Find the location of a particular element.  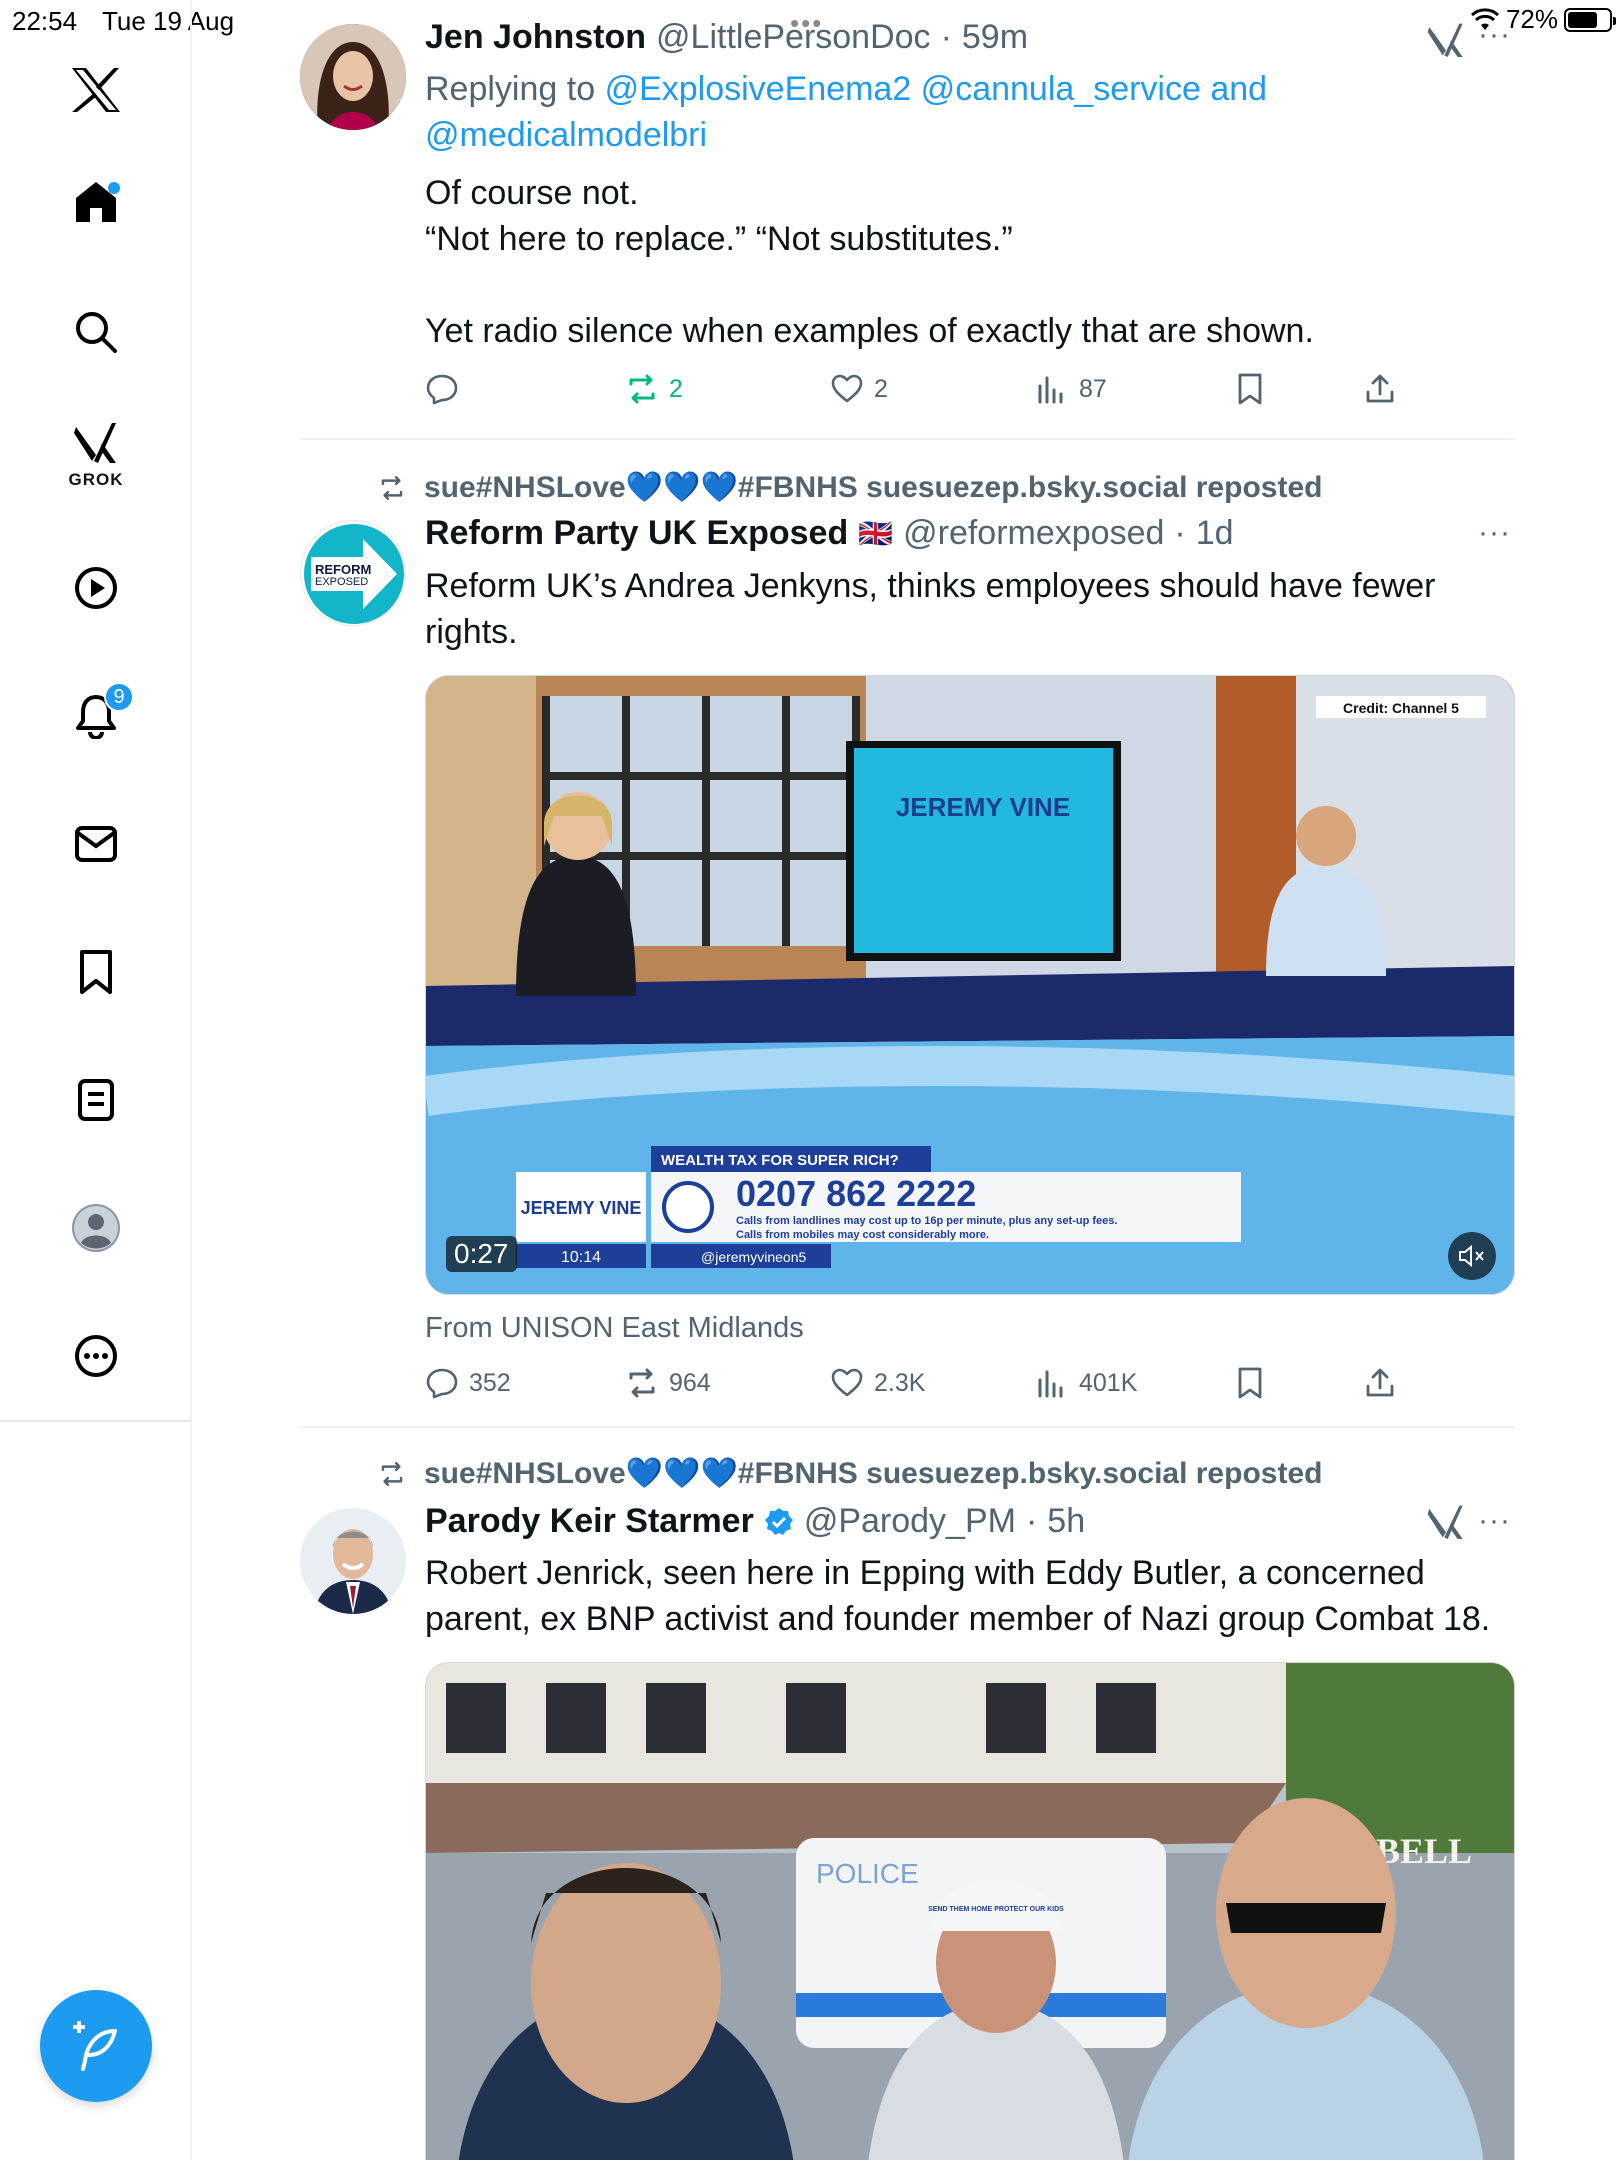

verified-badge-icon is located at coordinates (778, 1521).